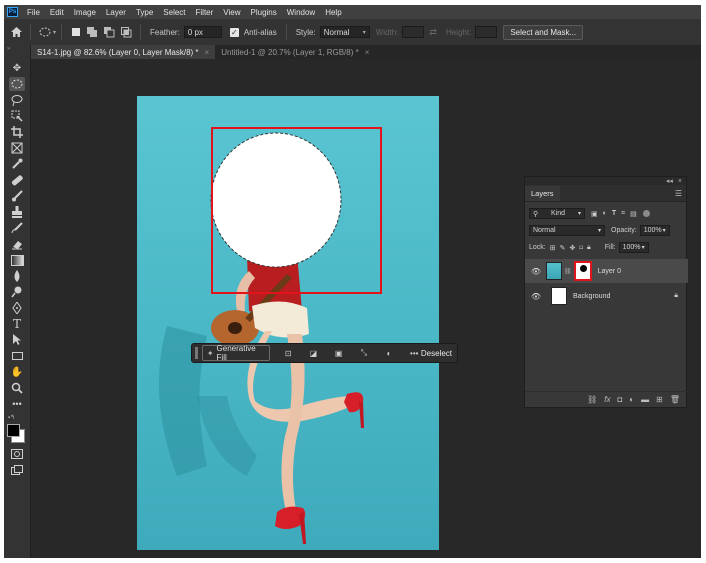 The image size is (706, 563). Describe the element at coordinates (85, 12) in the screenshot. I see `menu-image: Image` at that location.